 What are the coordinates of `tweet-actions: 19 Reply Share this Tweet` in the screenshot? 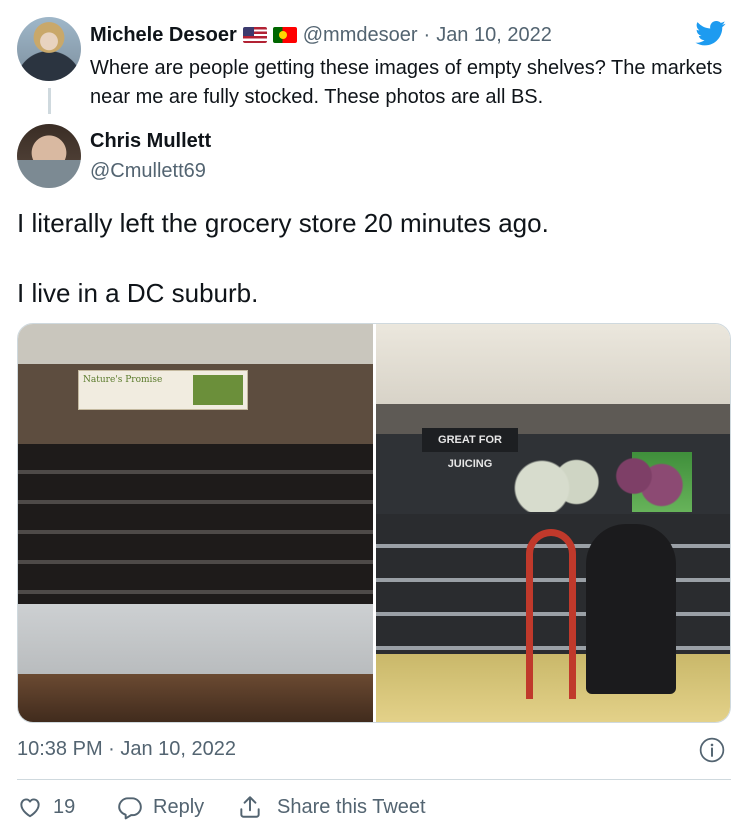 It's located at (221, 807).